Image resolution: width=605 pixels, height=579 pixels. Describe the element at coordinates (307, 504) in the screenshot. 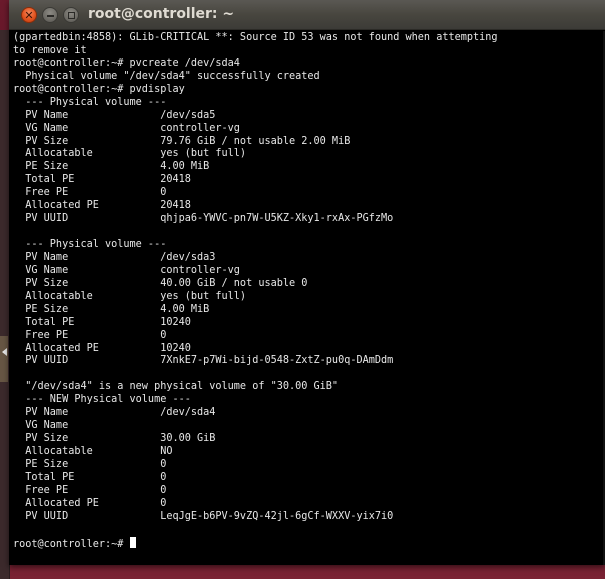

I see `terminal-line: Allocated PE 0` at that location.